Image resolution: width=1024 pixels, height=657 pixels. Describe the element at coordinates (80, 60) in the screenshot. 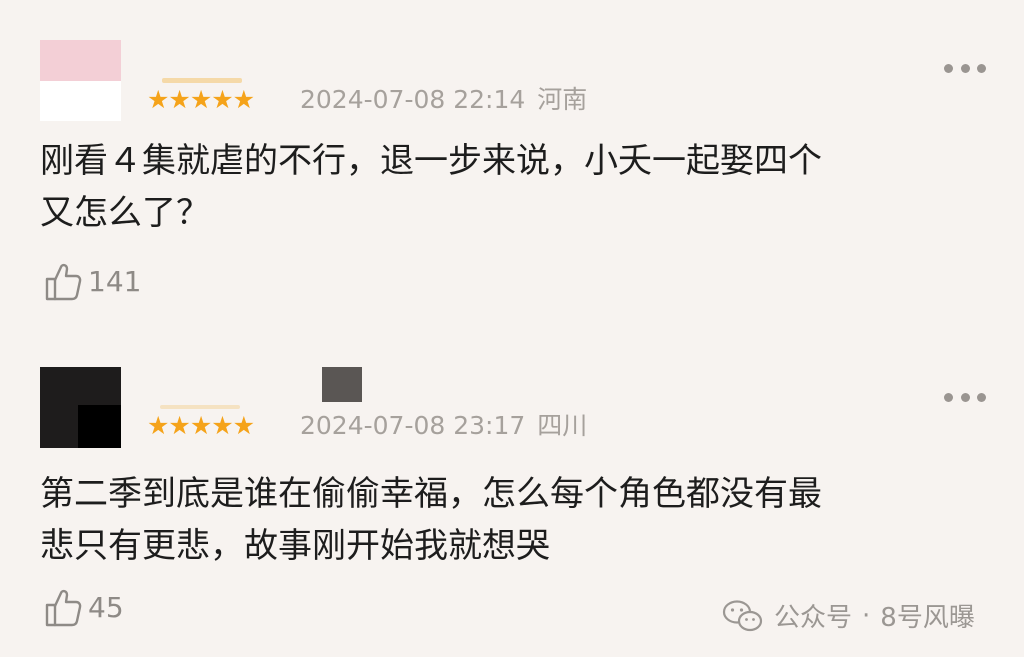

I see `avatar-image-top` at that location.